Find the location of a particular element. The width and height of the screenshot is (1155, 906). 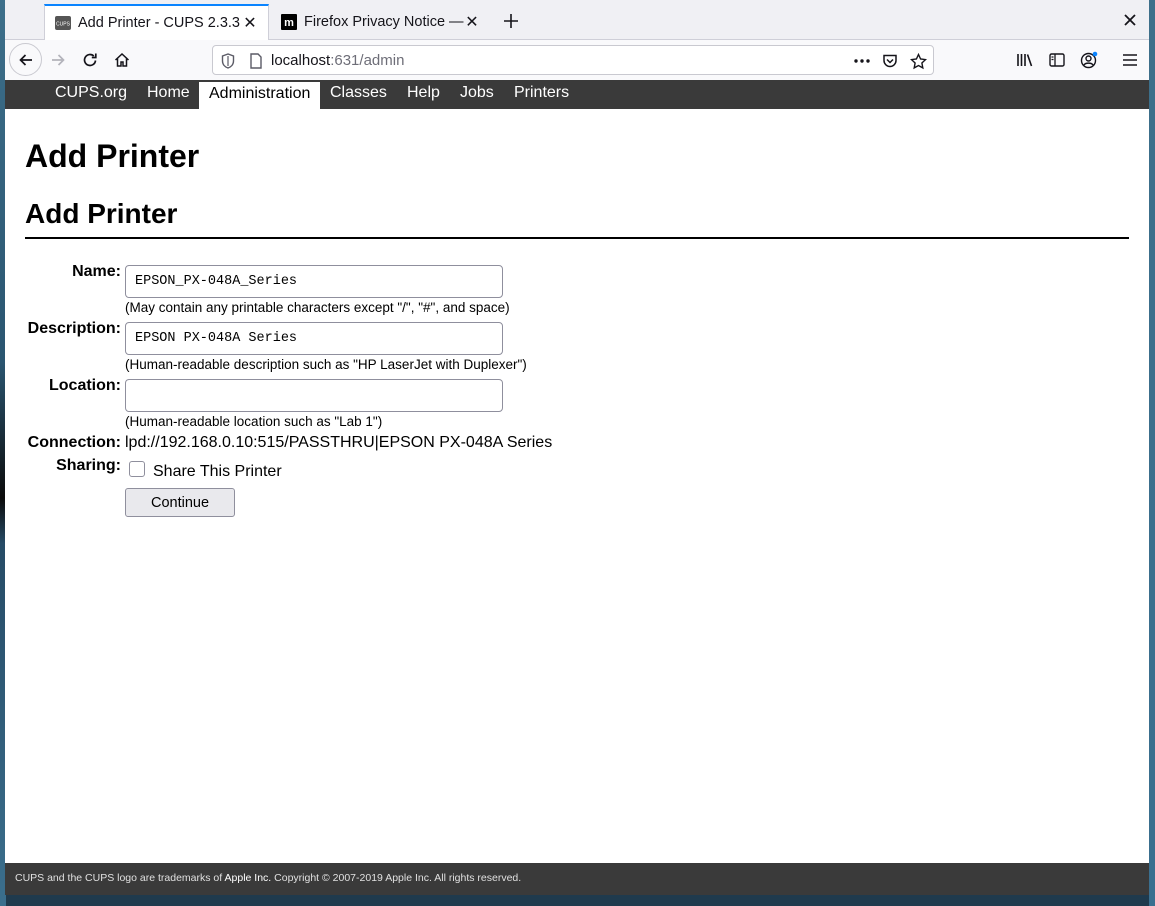

nav-help: Help is located at coordinates (423, 94).